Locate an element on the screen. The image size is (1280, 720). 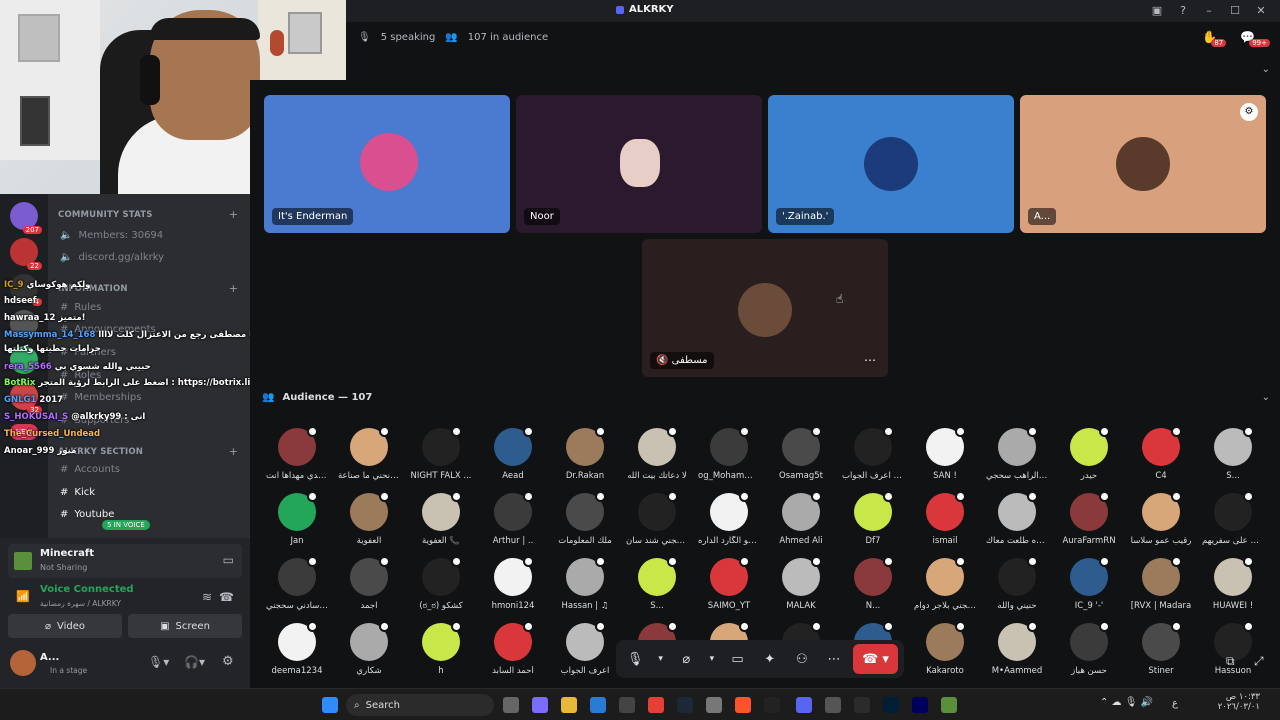
audience-member: لا دعاتك بيت الله is located at coordinates (657, 453).